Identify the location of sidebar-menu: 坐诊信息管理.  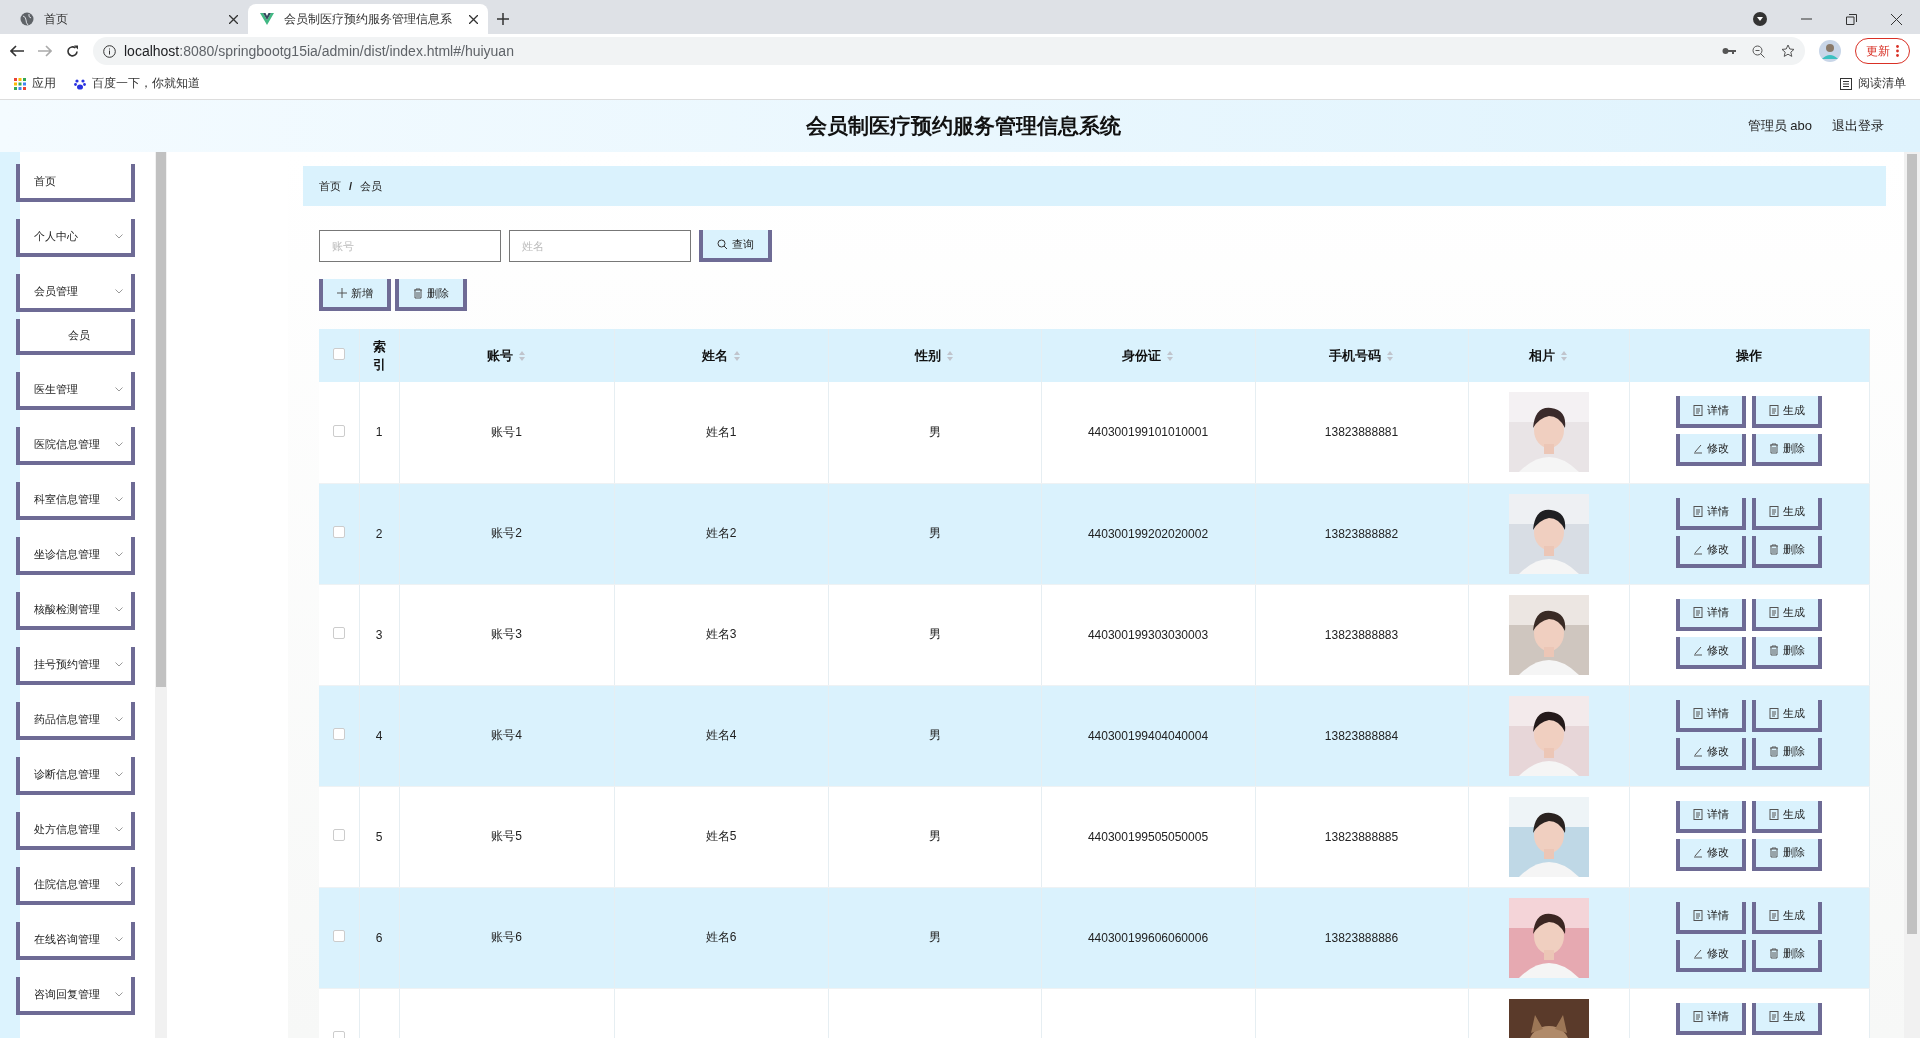
(75, 556).